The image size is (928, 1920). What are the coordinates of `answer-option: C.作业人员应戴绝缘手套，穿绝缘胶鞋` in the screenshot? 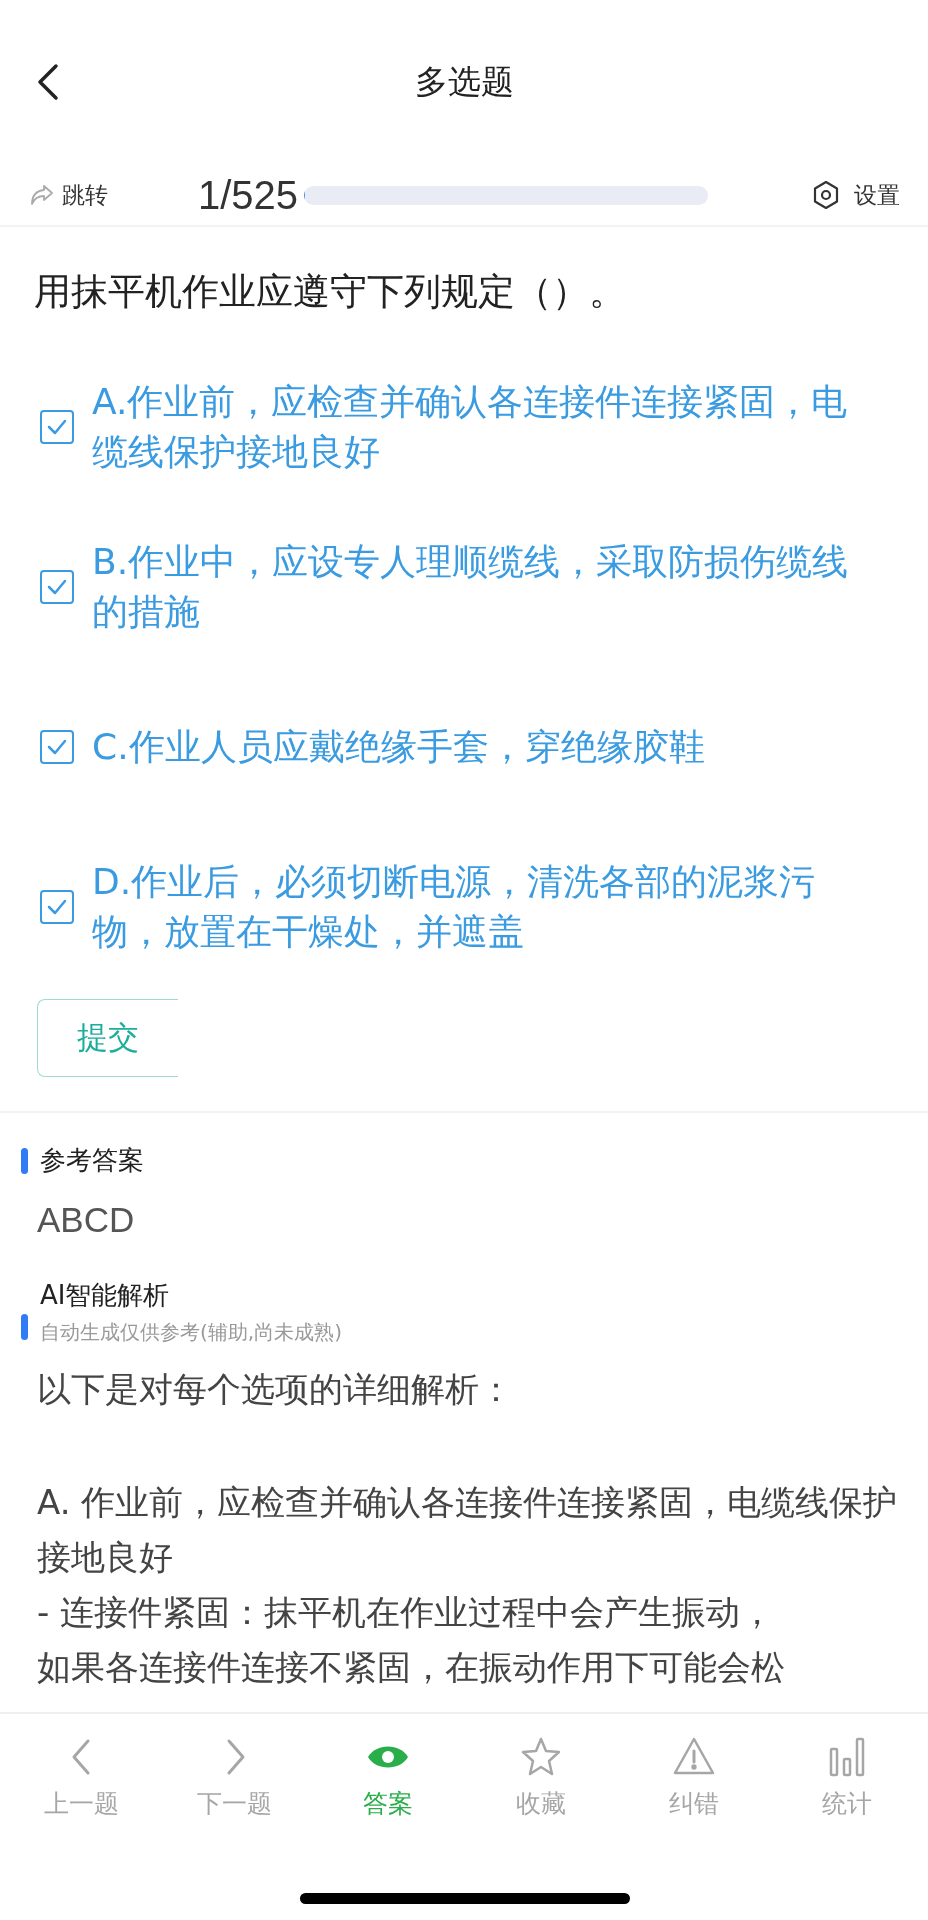 It's located at (464, 747).